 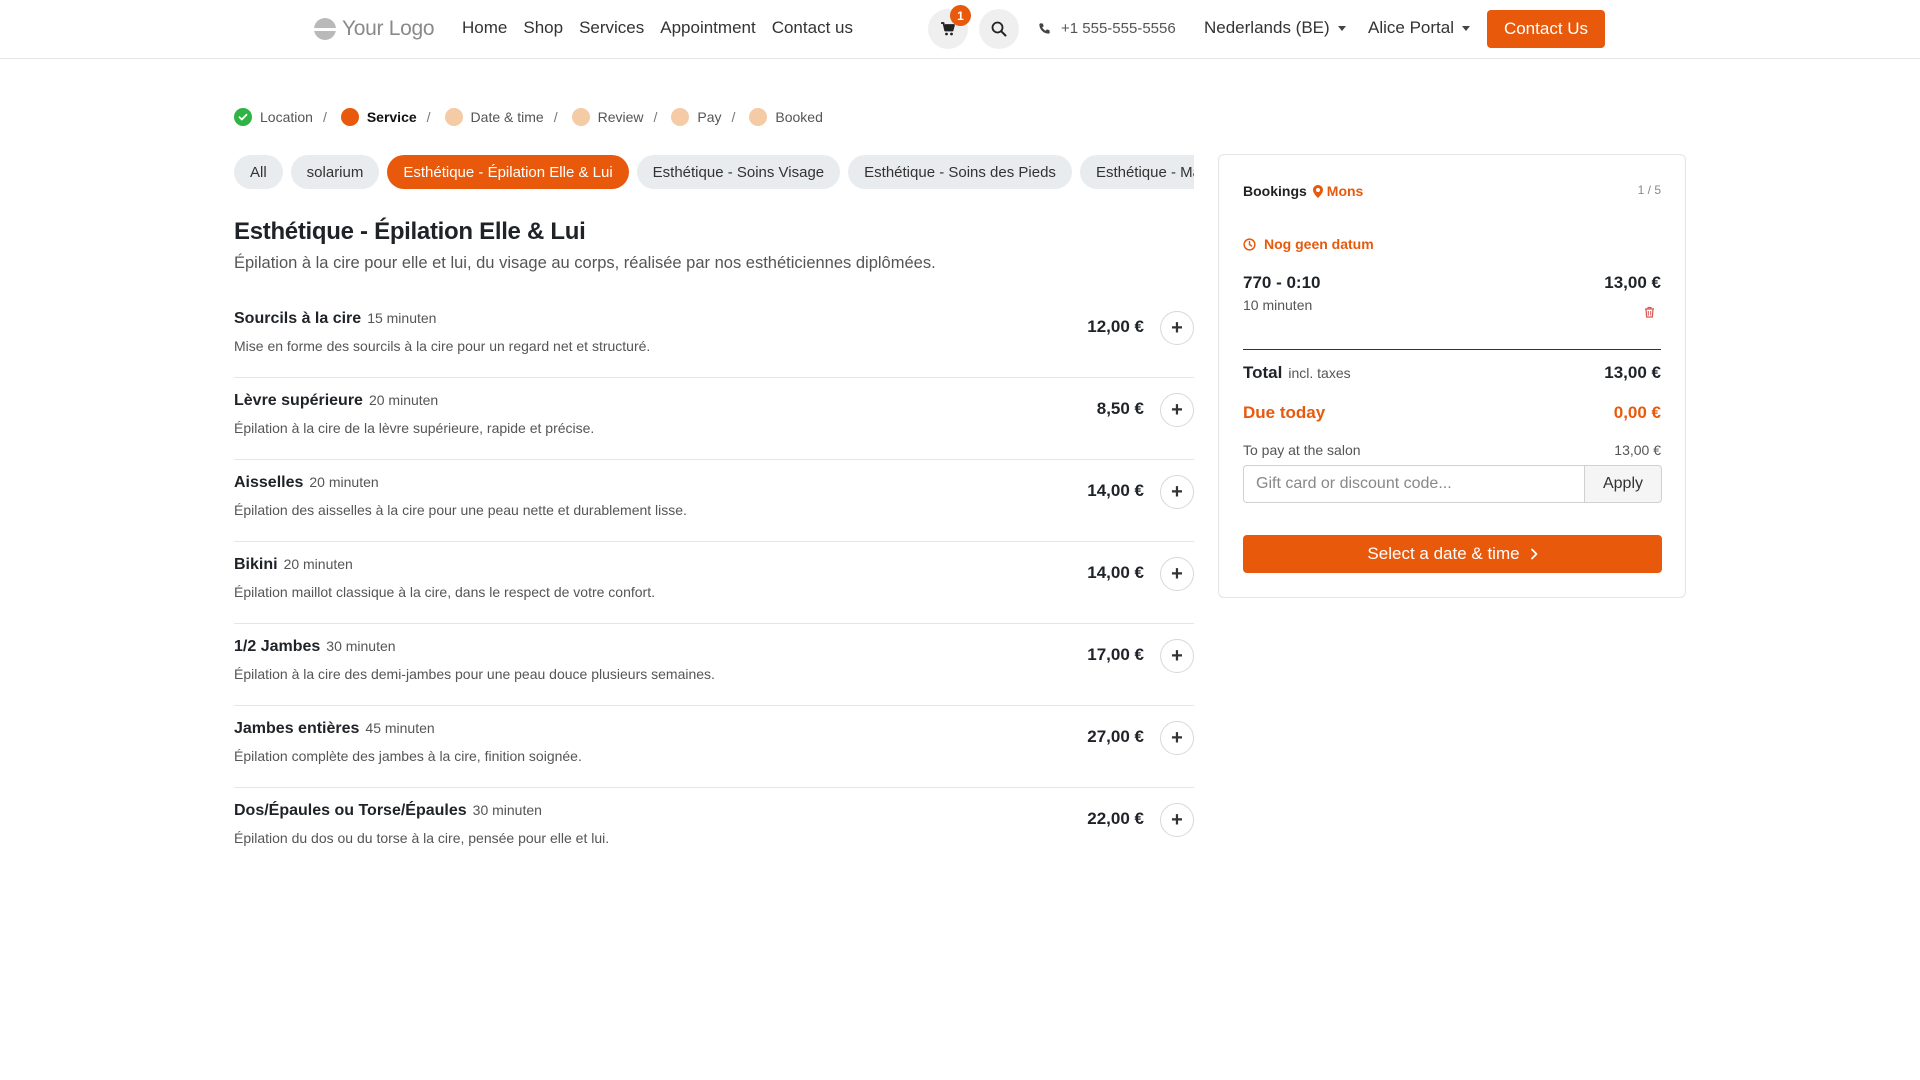 I want to click on nav-home: Home, so click(x=484, y=28).